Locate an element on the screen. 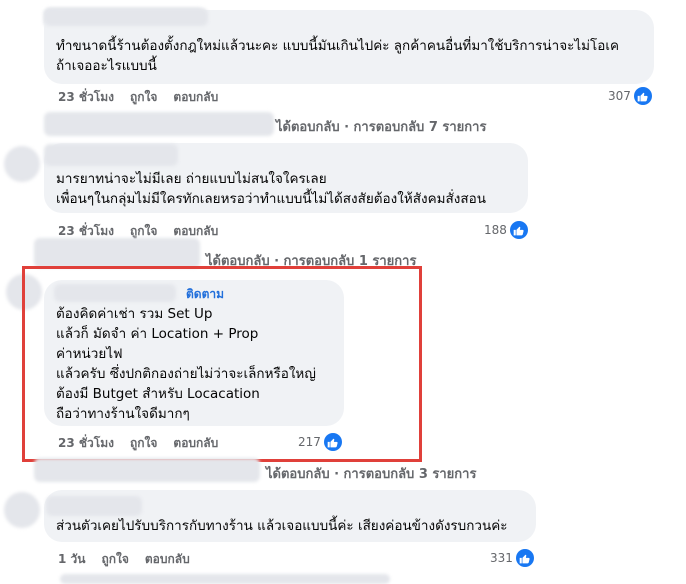  comment-text: ถือว่าทางร้านใจดีมากๆ is located at coordinates (123, 414).